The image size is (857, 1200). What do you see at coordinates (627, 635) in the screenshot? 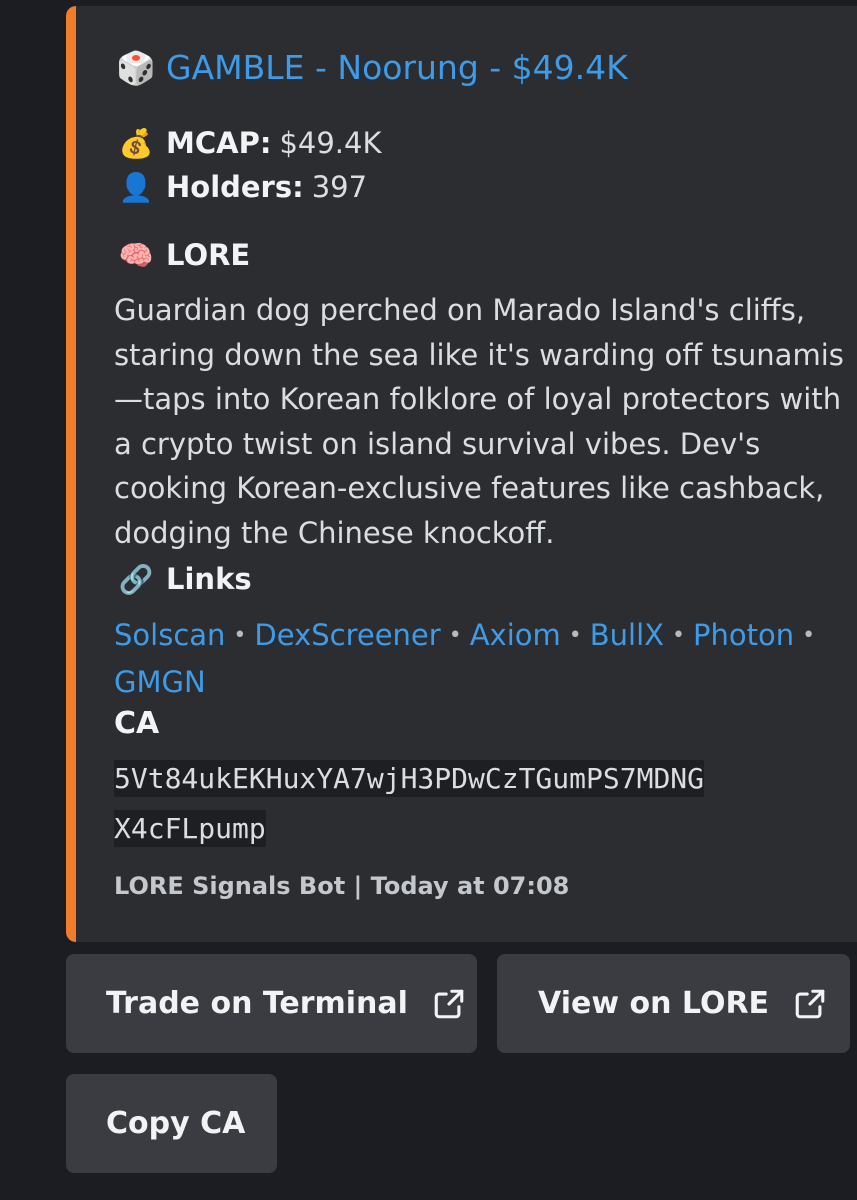
I see `link-bullx: BullX` at bounding box center [627, 635].